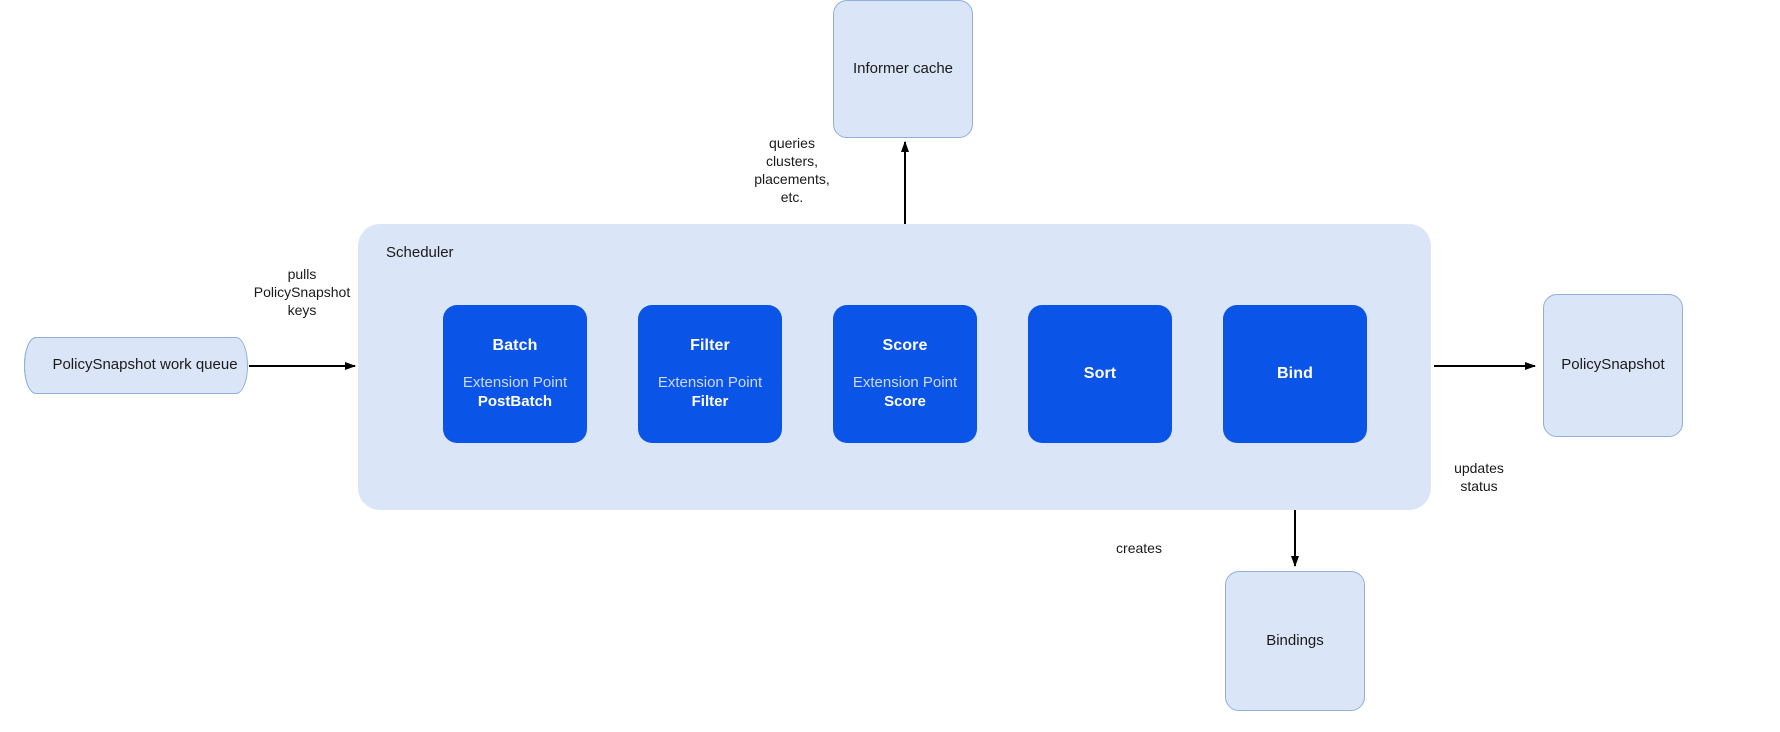  What do you see at coordinates (515, 401) in the screenshot?
I see `stage-batch-extension-point-name: PostBatch` at bounding box center [515, 401].